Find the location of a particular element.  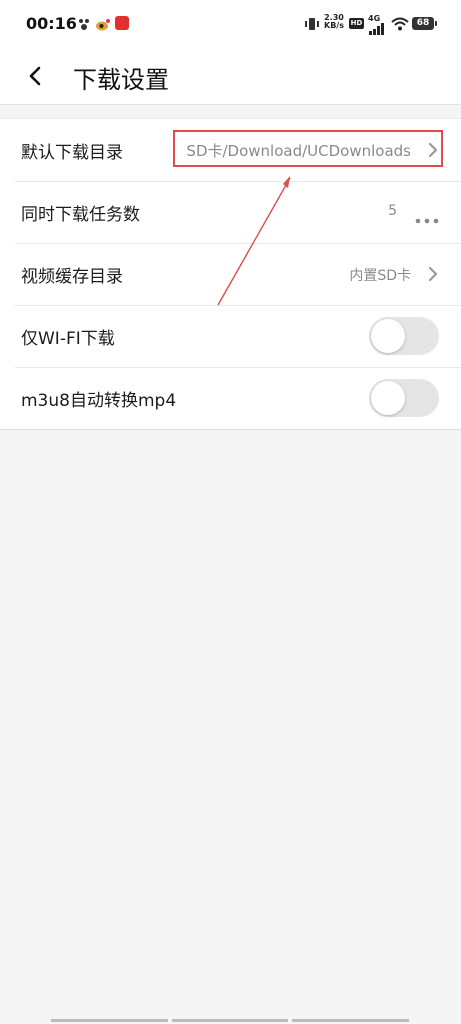

signal-bars-icon is located at coordinates (378, 29).